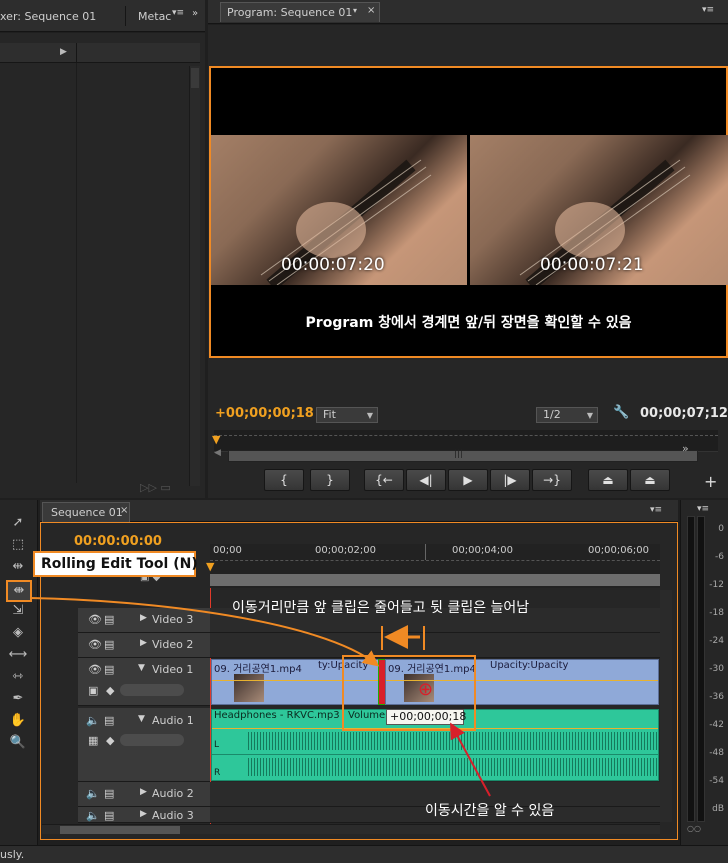 The width and height of the screenshot is (728, 863). I want to click on annotation-top: 이동거리만큼 앞 클립은 줄어들고 뒷 클립은 늘어남, so click(381, 608).